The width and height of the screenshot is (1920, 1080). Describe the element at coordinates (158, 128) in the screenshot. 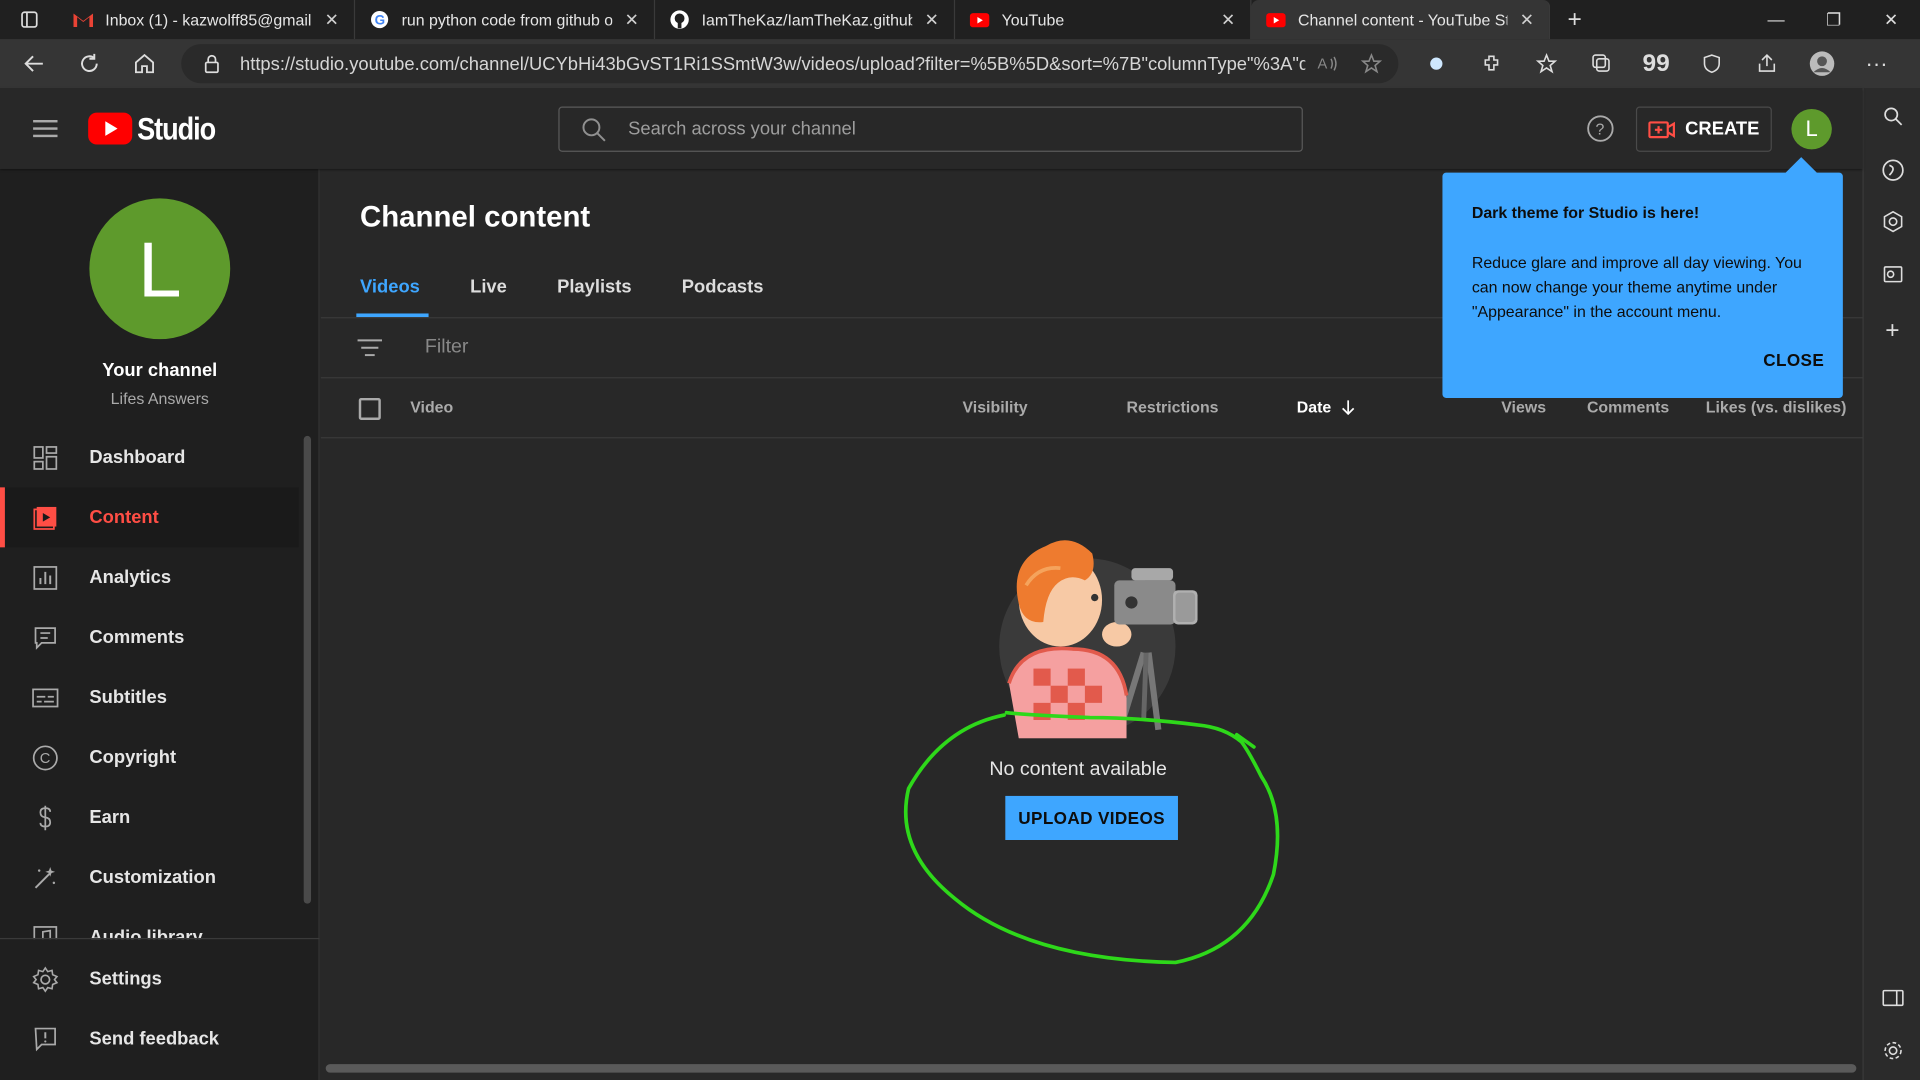

I see `studio-logo: Studio` at that location.